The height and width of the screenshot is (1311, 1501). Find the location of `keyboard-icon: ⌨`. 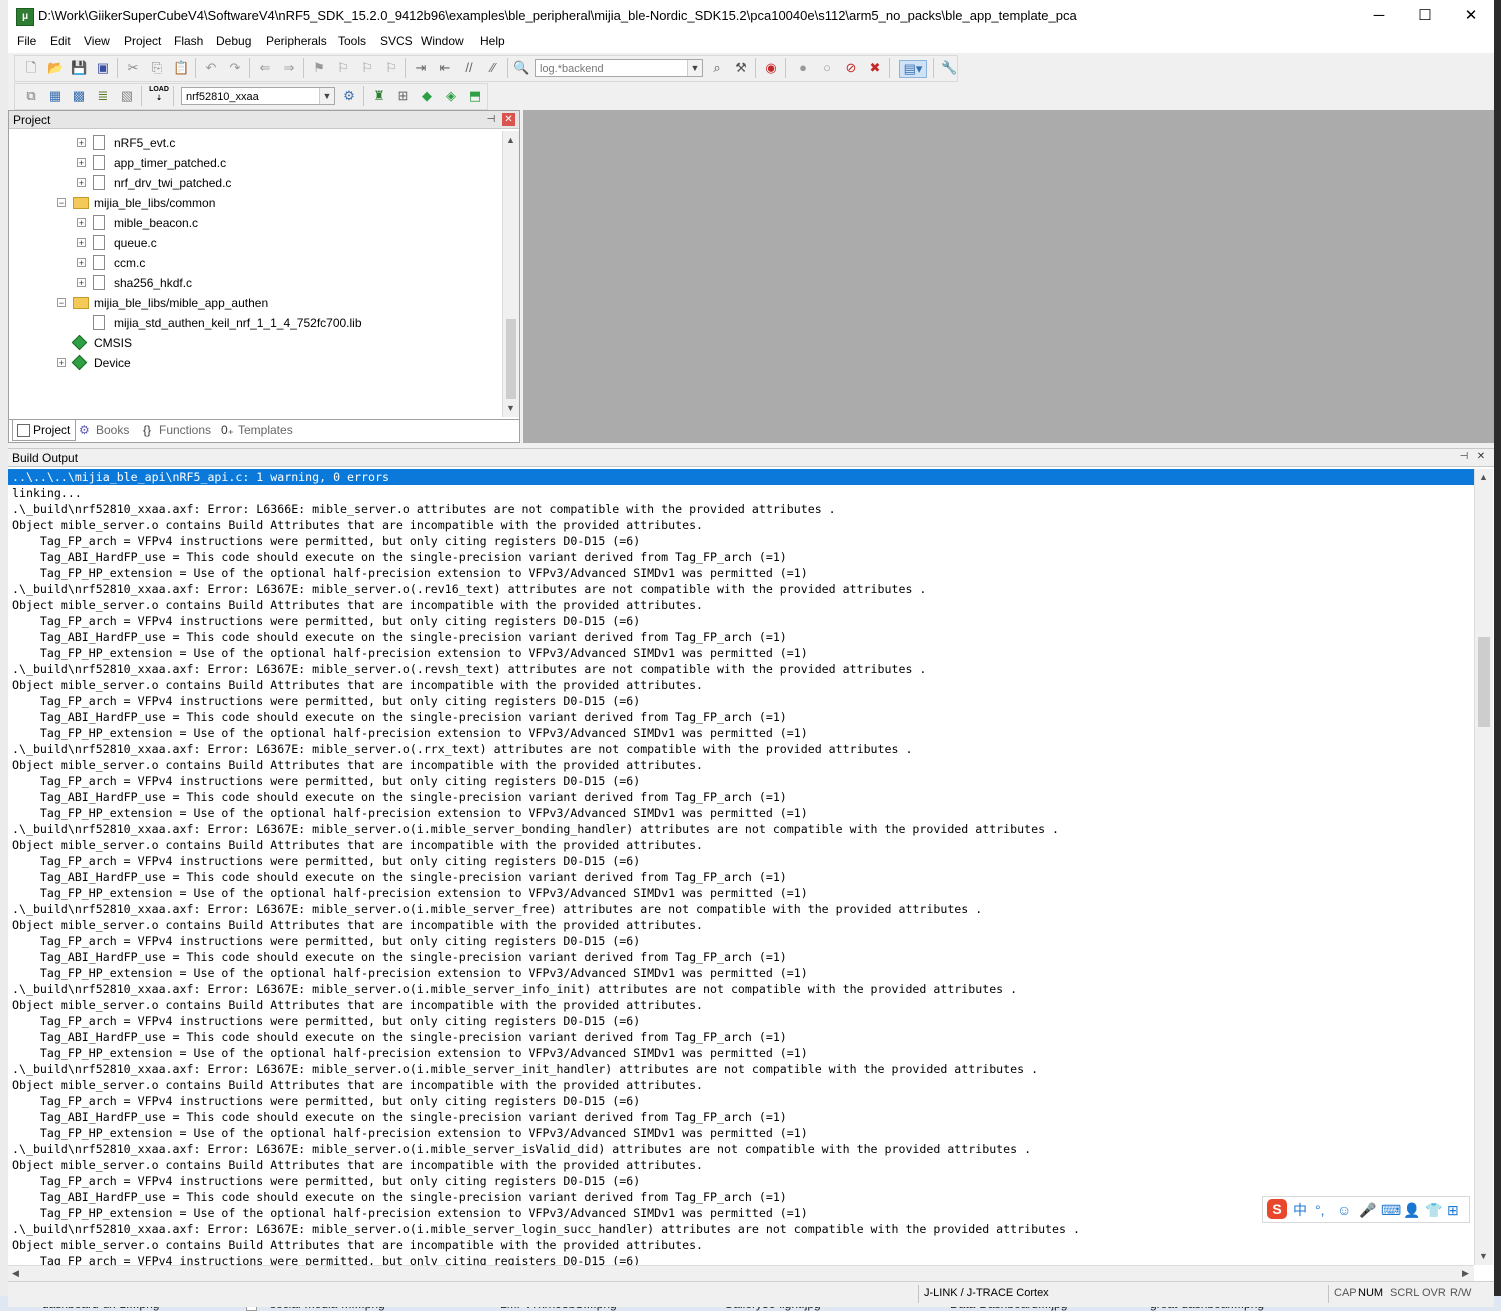

keyboard-icon: ⌨ is located at coordinates (1391, 1210).